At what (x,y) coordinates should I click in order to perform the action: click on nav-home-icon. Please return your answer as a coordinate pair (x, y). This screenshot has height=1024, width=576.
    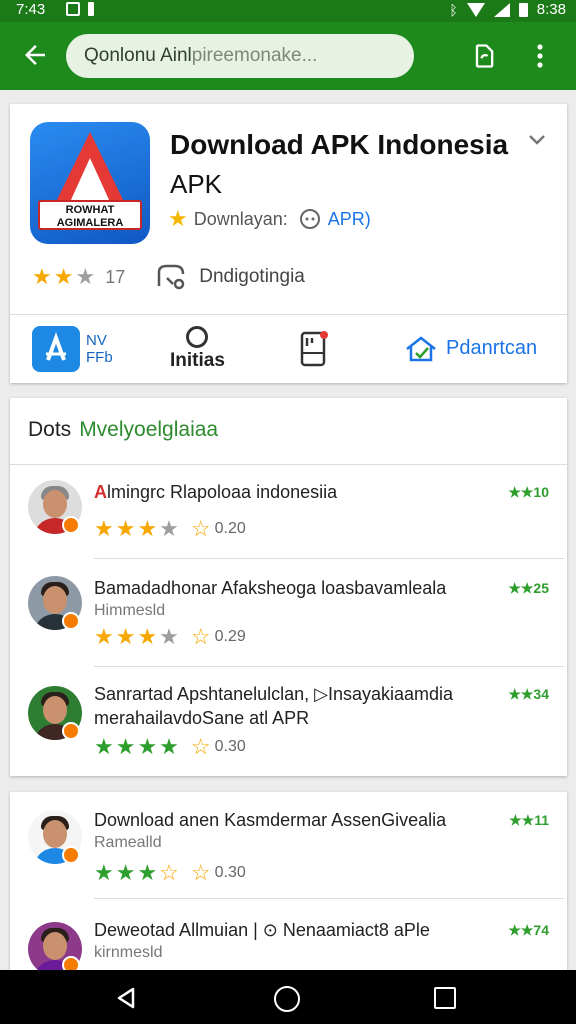
    Looking at the image, I should click on (287, 999).